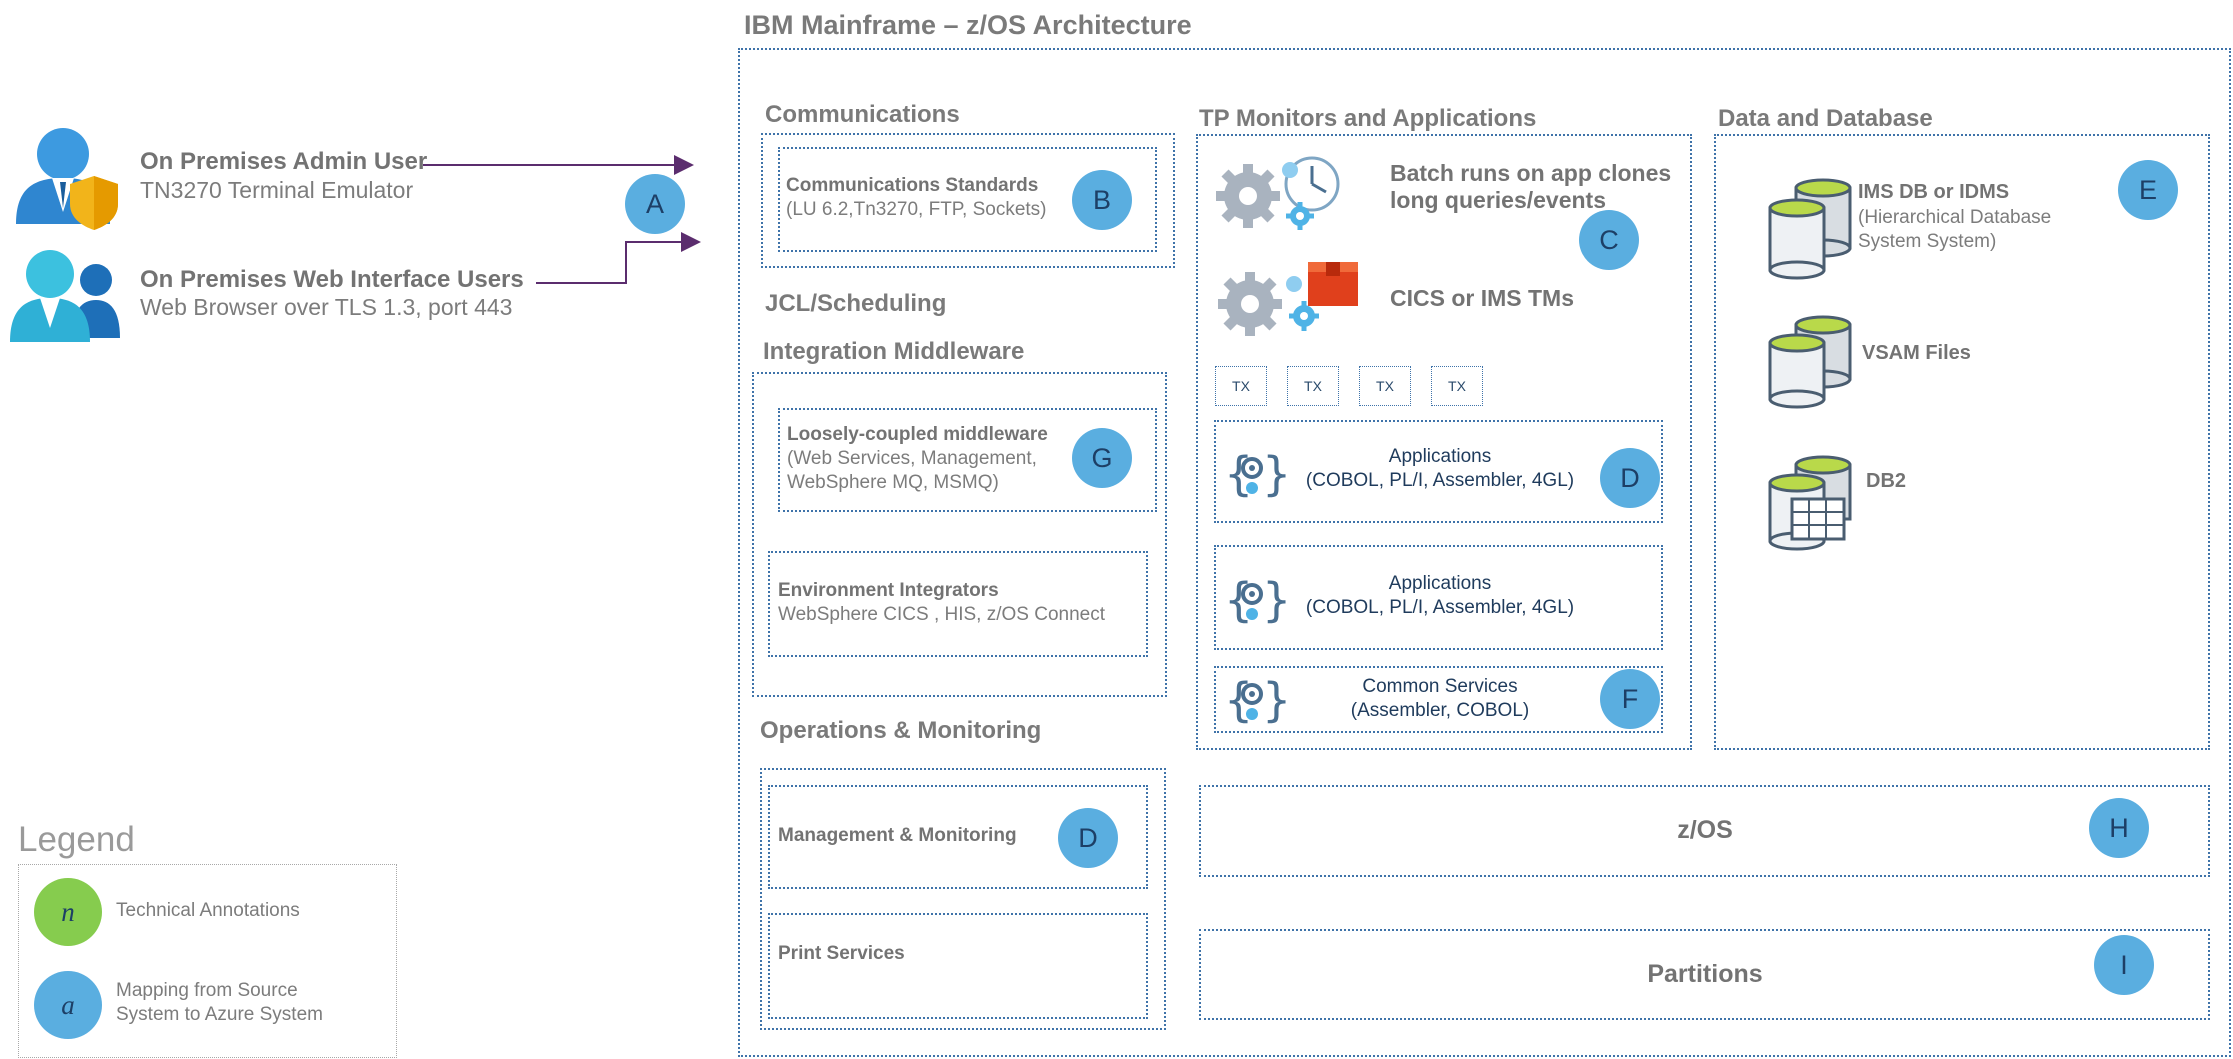 The image size is (2233, 1059). What do you see at coordinates (912, 185) in the screenshot?
I see `communications-standards-title: Communications Standards` at bounding box center [912, 185].